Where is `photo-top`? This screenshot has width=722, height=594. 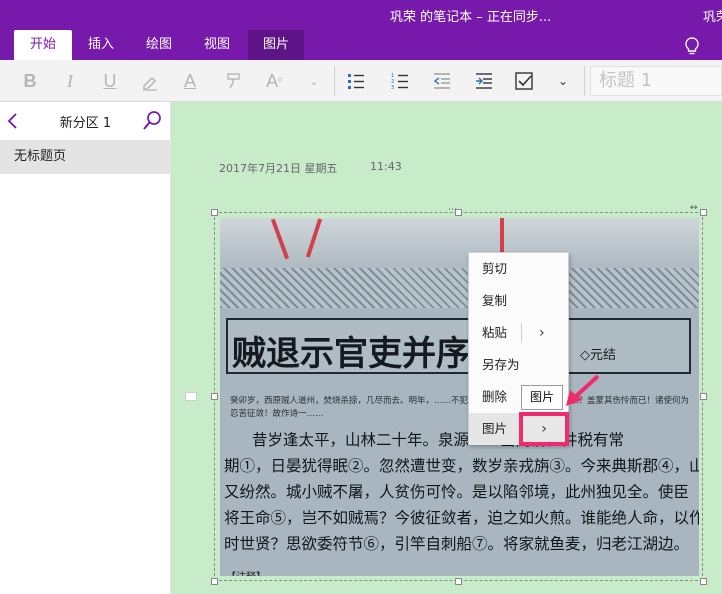
photo-top is located at coordinates (459, 243).